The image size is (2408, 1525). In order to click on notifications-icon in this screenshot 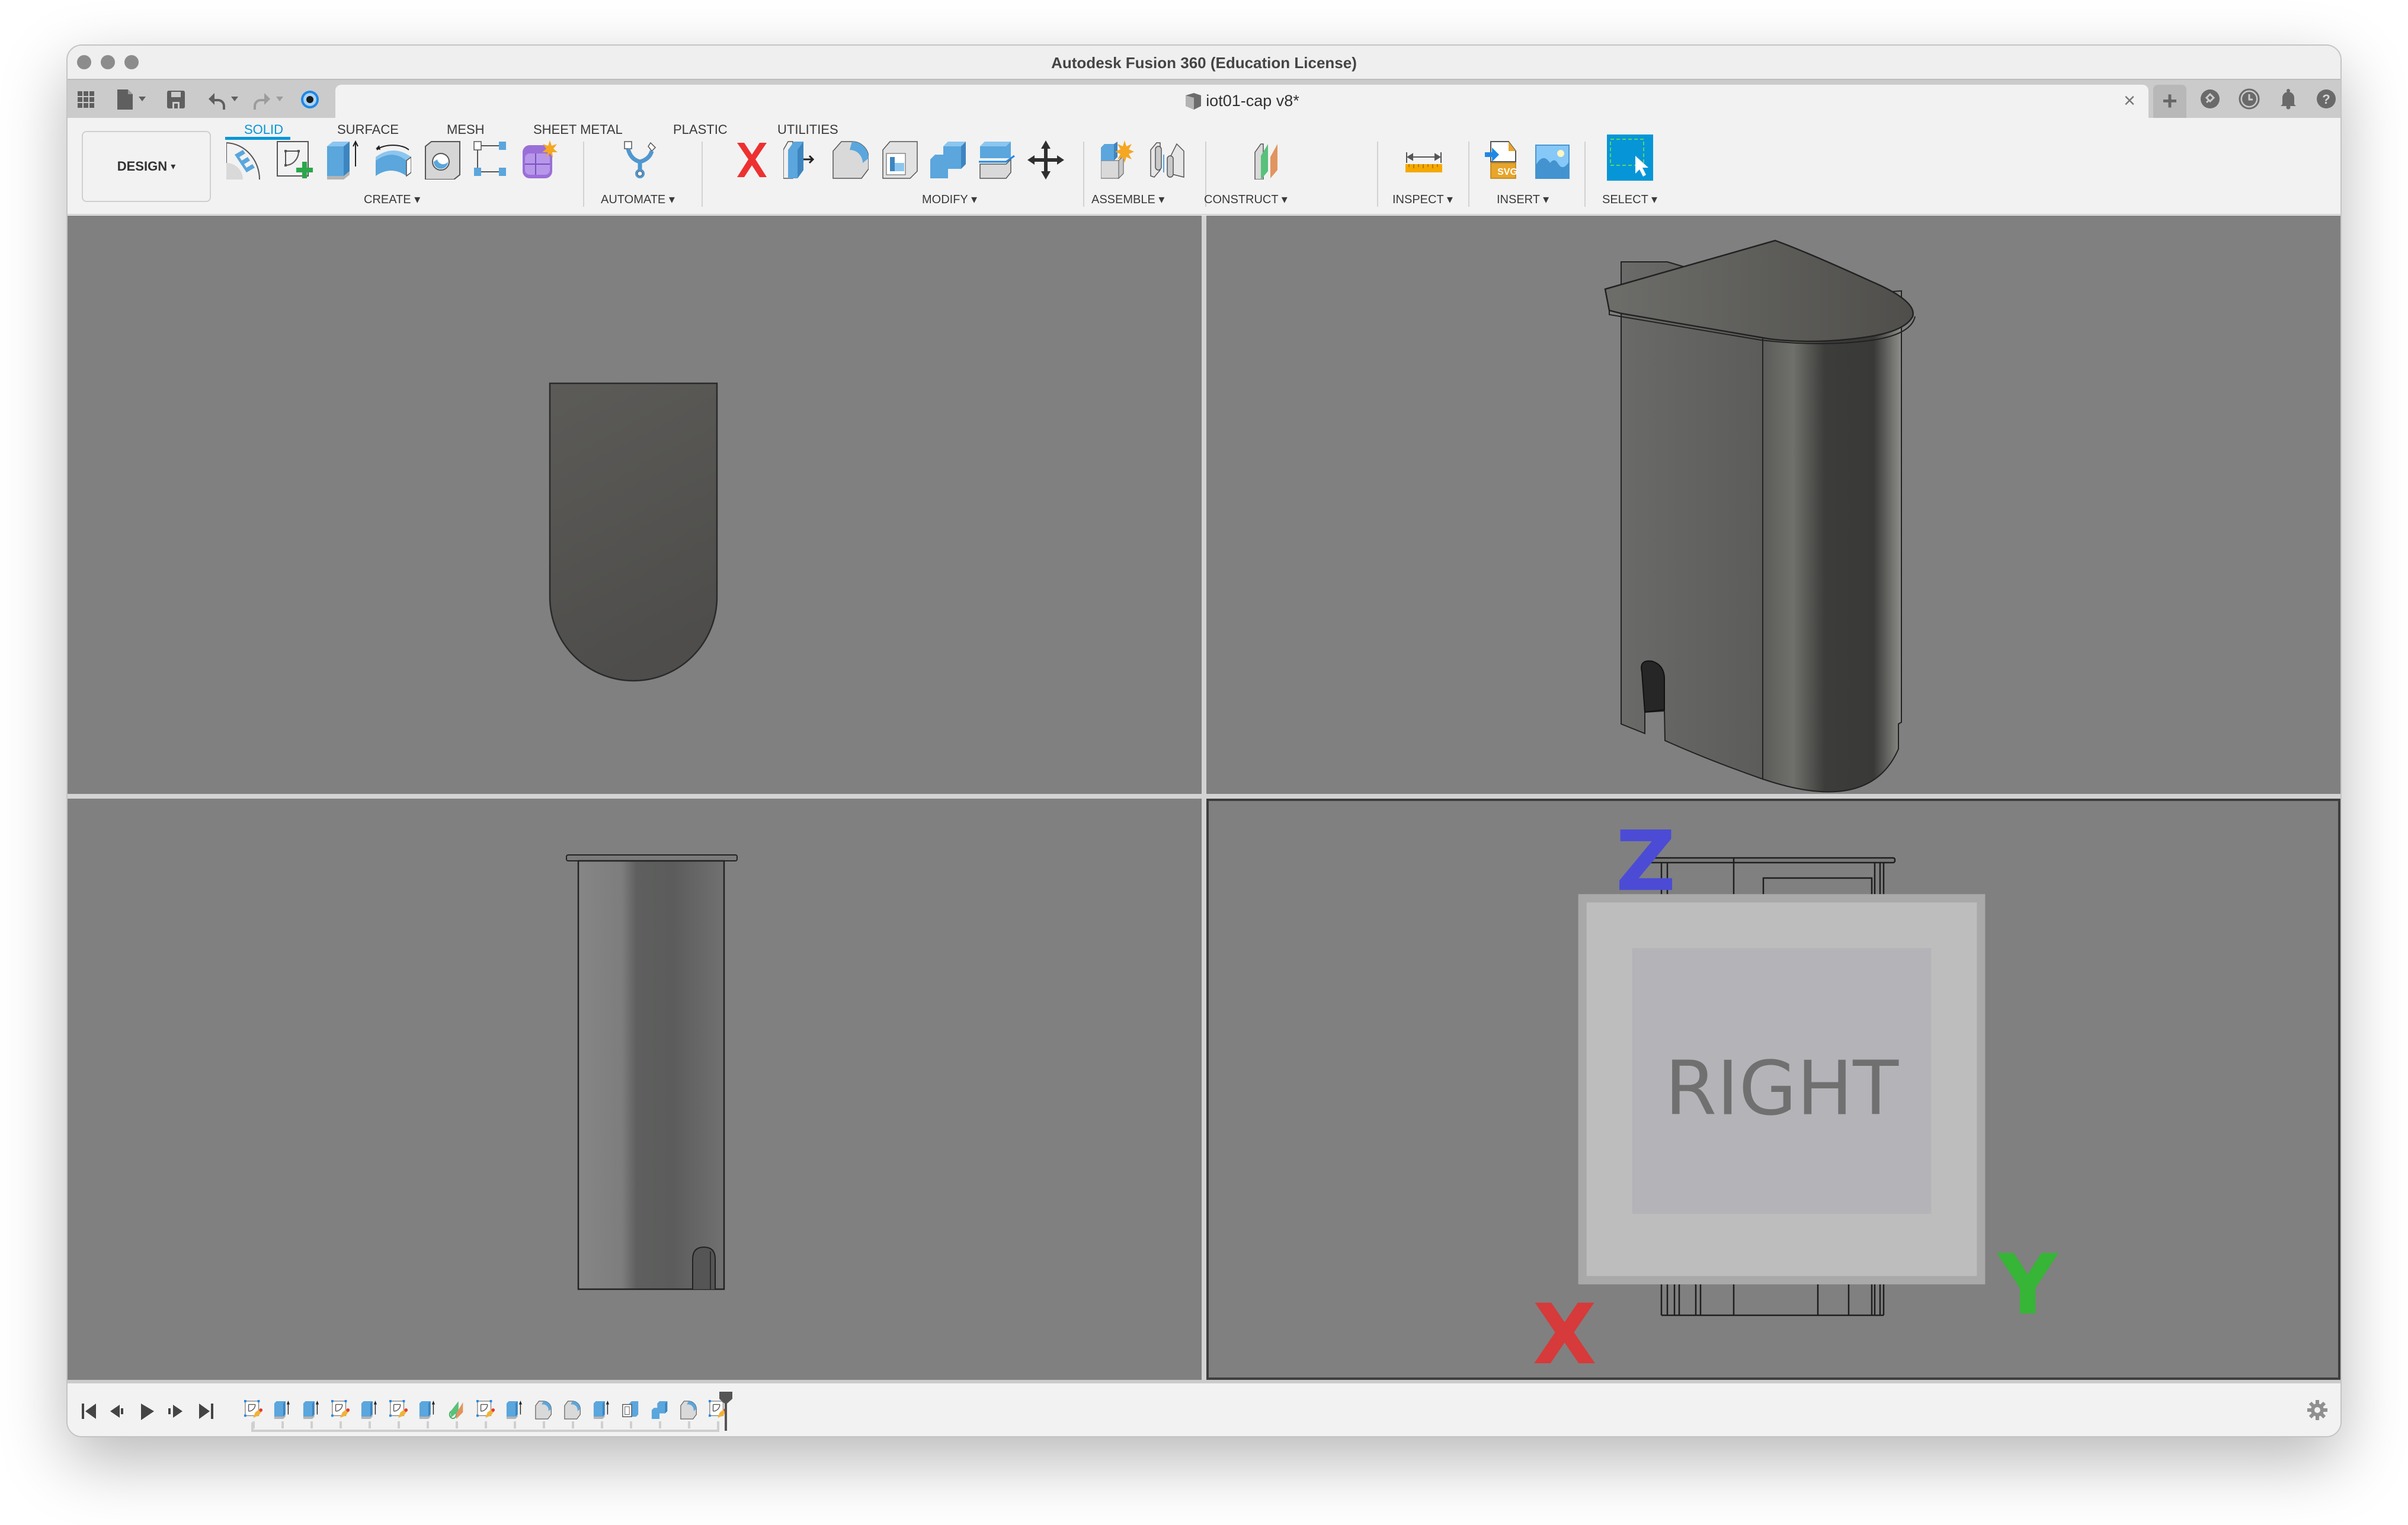, I will do `click(2288, 99)`.